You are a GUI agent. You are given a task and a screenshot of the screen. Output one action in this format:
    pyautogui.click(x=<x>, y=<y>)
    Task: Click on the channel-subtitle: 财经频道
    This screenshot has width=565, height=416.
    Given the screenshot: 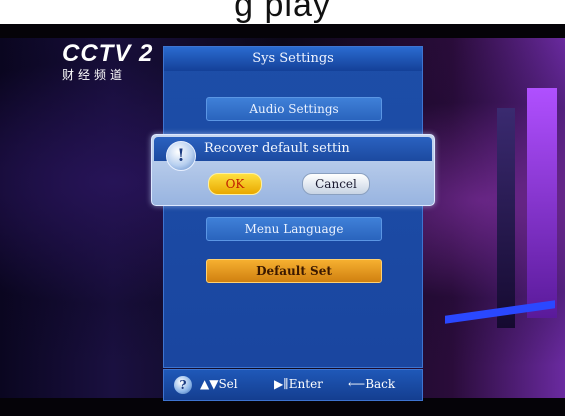 What is the action you would take?
    pyautogui.click(x=94, y=75)
    